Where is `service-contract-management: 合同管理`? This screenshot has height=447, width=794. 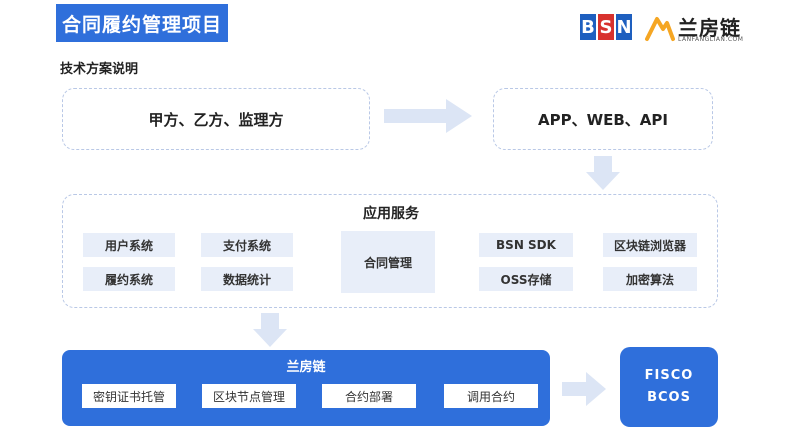 service-contract-management: 合同管理 is located at coordinates (388, 262).